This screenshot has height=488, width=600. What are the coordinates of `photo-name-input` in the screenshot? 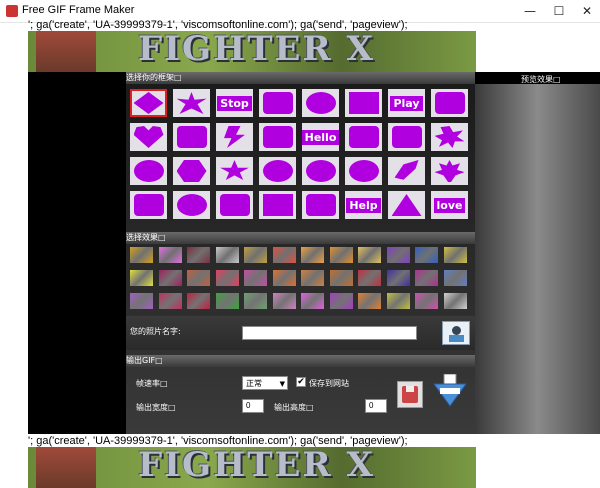 It's located at (329, 333).